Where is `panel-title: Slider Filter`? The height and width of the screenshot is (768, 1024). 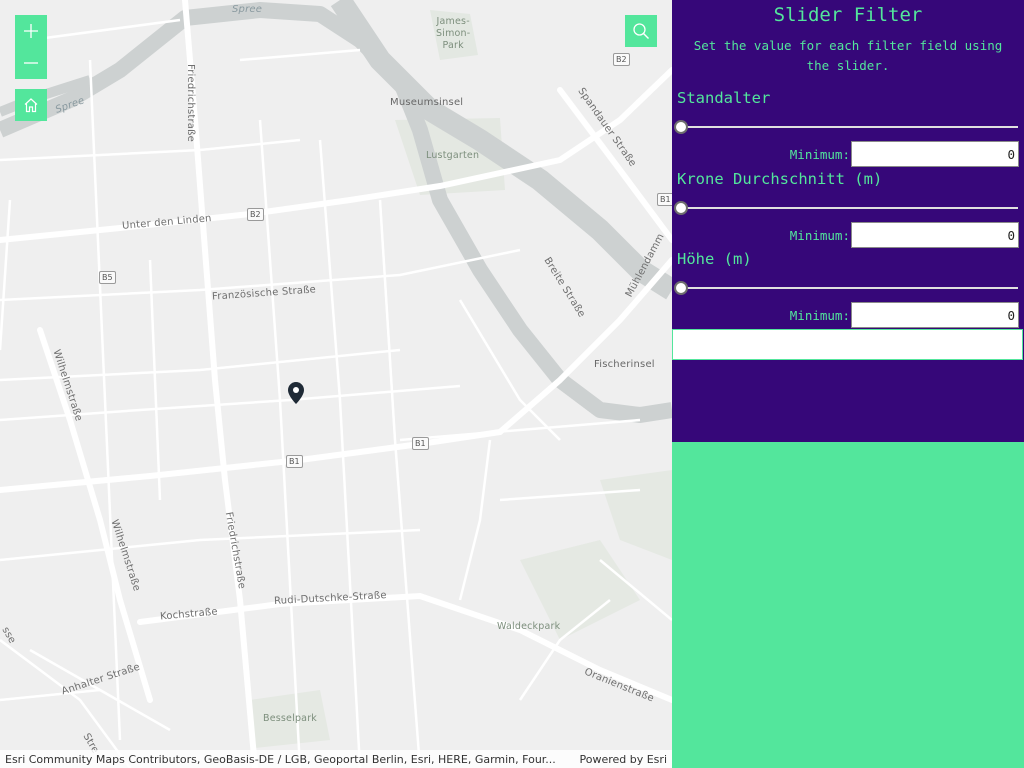 panel-title: Slider Filter is located at coordinates (848, 15).